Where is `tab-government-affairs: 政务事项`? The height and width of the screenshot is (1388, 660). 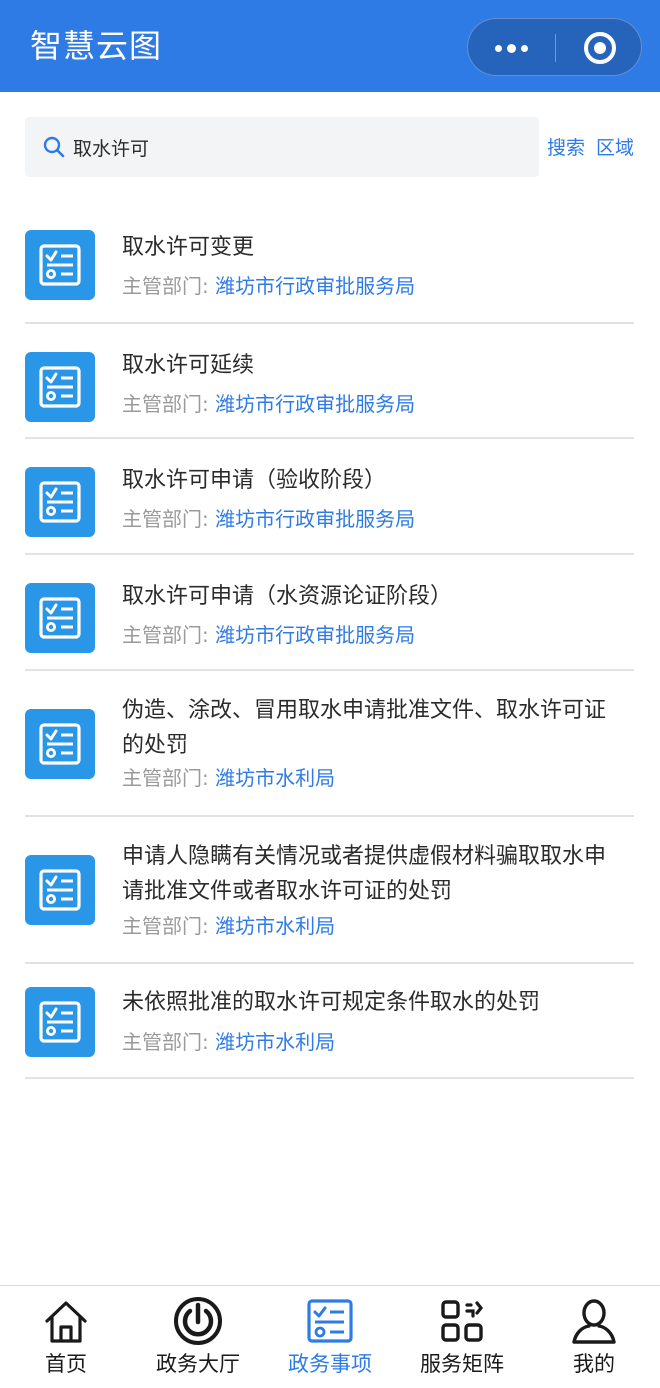 tab-government-affairs: 政务事项 is located at coordinates (330, 1337).